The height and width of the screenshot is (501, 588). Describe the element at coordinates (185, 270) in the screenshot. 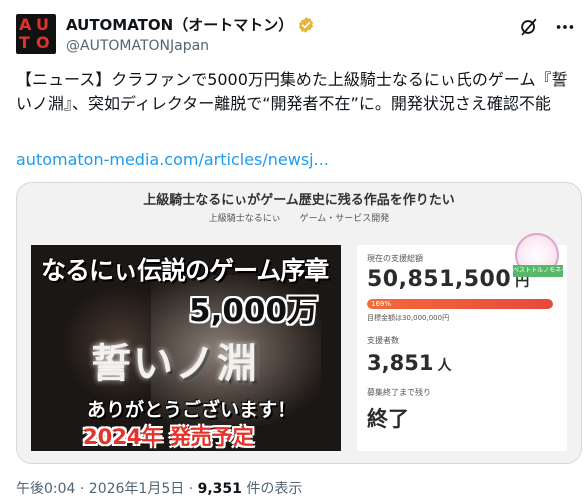

I see `hero-headline: なるにぃ伝説のゲーム序章` at that location.